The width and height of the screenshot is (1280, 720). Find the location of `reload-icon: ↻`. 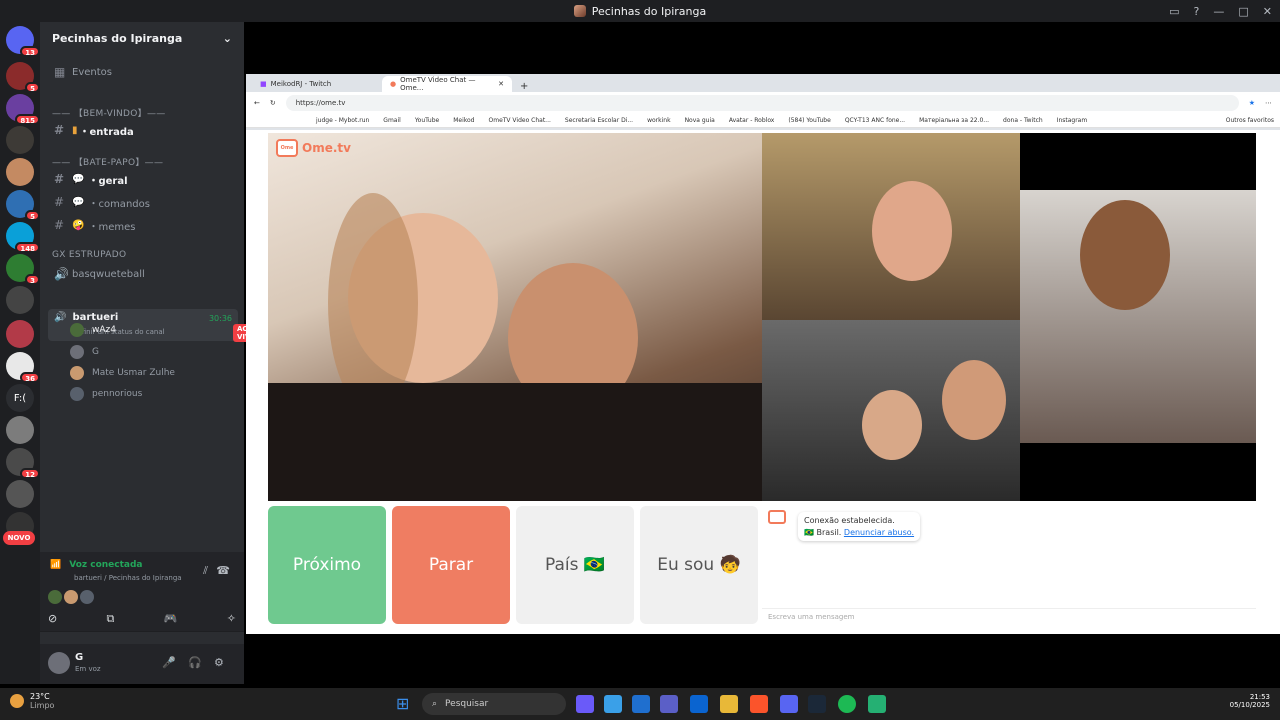

reload-icon: ↻ is located at coordinates (273, 103).